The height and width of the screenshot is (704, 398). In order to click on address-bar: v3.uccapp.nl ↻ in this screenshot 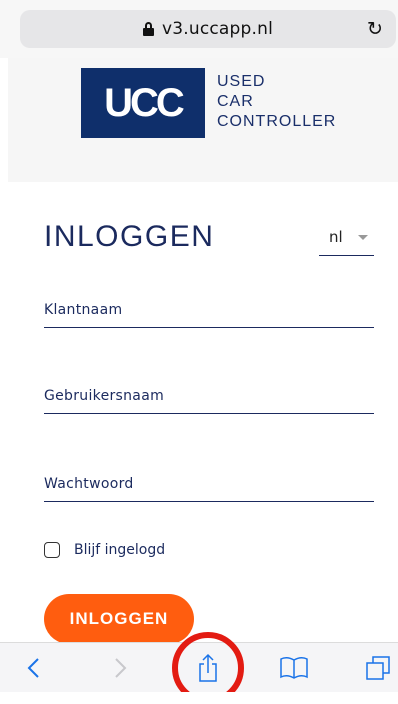, I will do `click(208, 29)`.